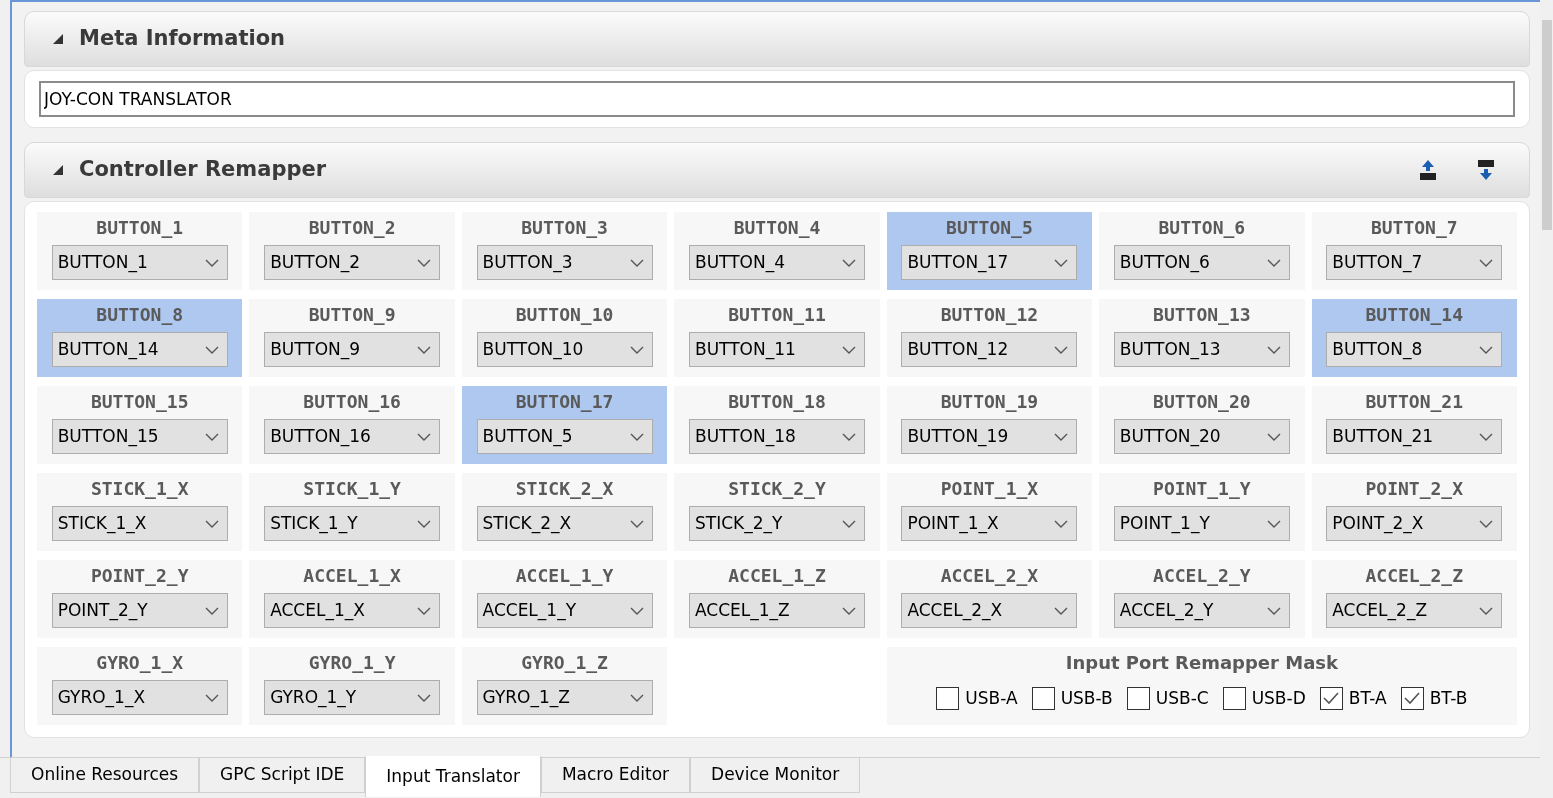  Describe the element at coordinates (139, 610) in the screenshot. I see `mapping-dropdown: POINT_2_Y` at that location.